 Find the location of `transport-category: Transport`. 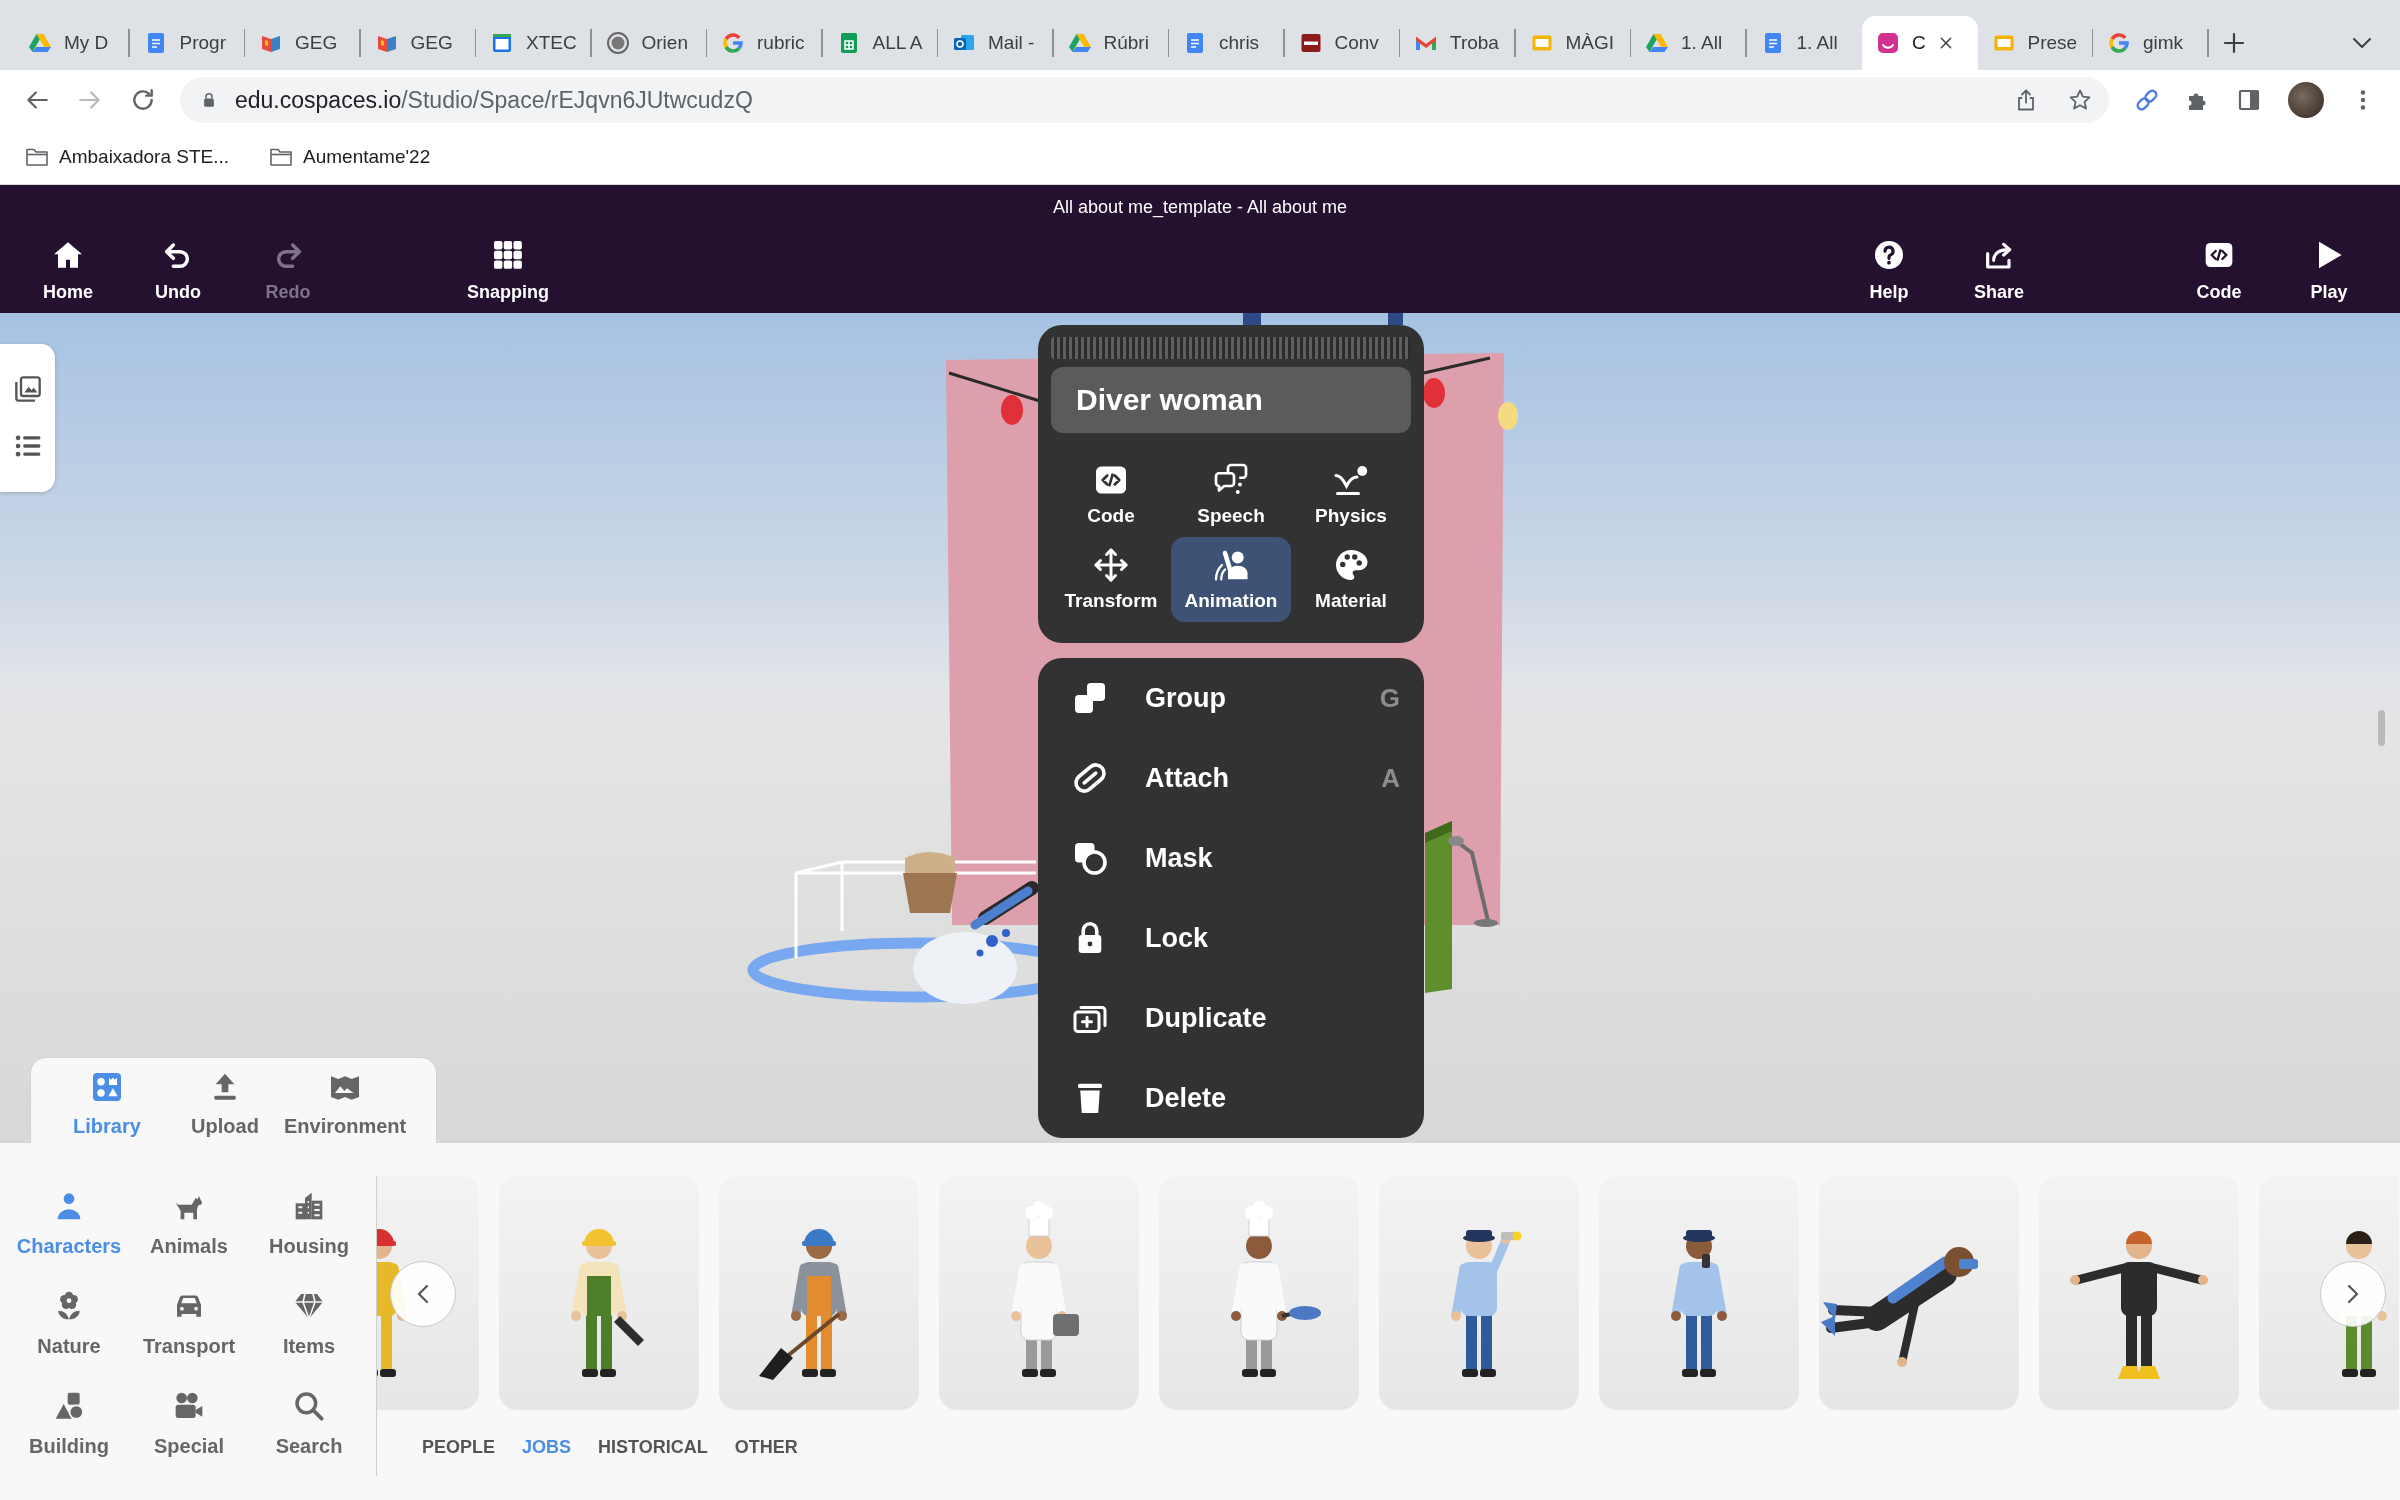

transport-category: Transport is located at coordinates (189, 1324).